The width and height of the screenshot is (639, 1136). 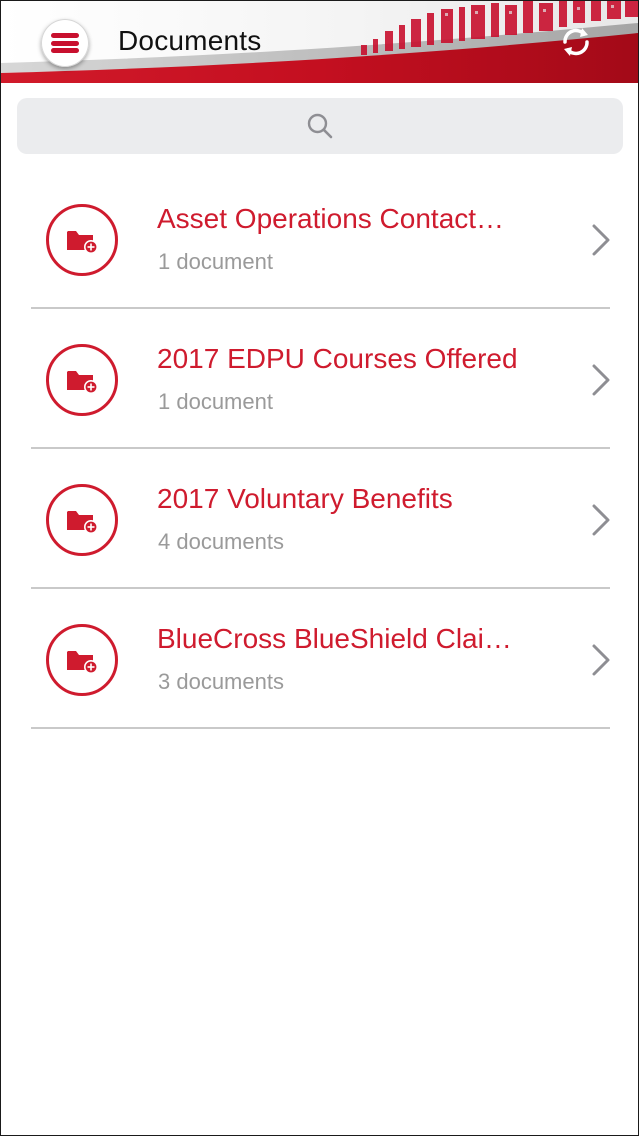 What do you see at coordinates (221, 681) in the screenshot?
I see `document-count: 3 documents` at bounding box center [221, 681].